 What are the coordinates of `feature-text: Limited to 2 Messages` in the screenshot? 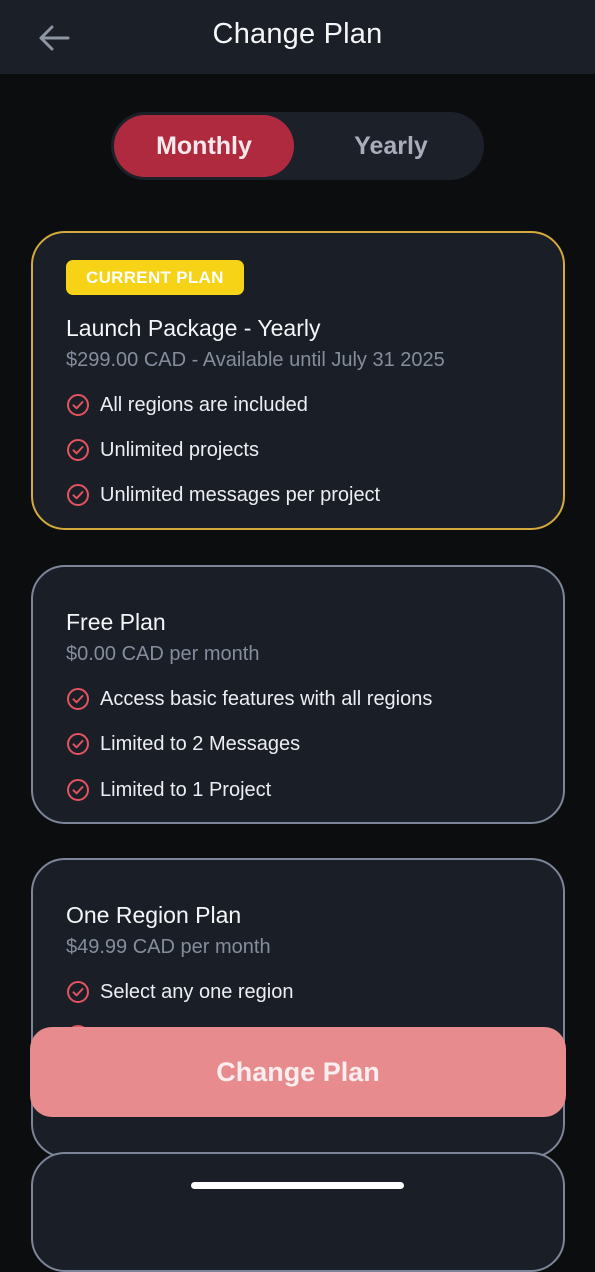 It's located at (200, 743).